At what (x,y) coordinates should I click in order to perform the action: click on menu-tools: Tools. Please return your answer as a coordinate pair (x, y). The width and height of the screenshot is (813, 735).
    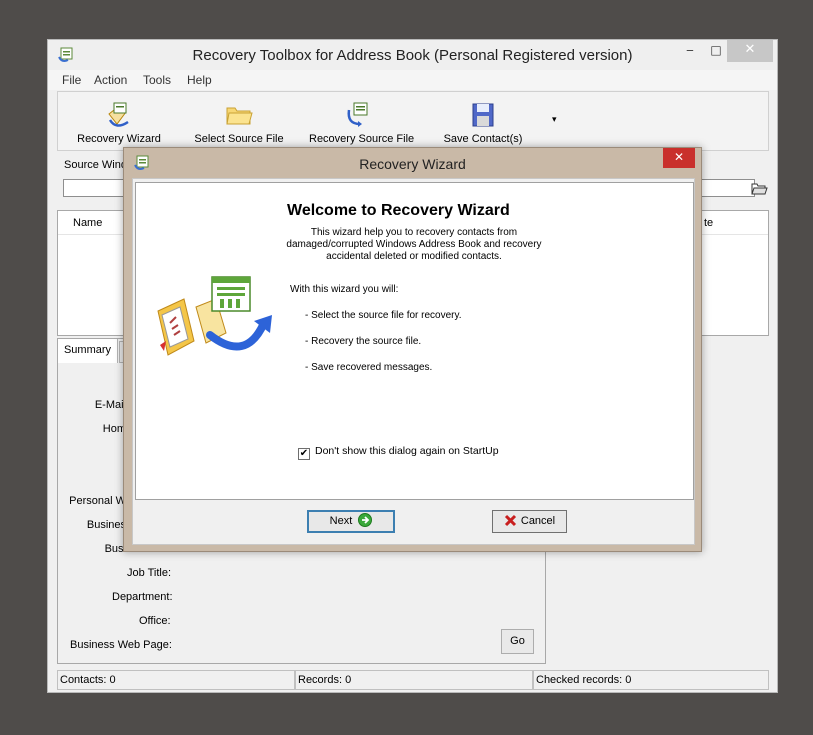
    Looking at the image, I should click on (157, 80).